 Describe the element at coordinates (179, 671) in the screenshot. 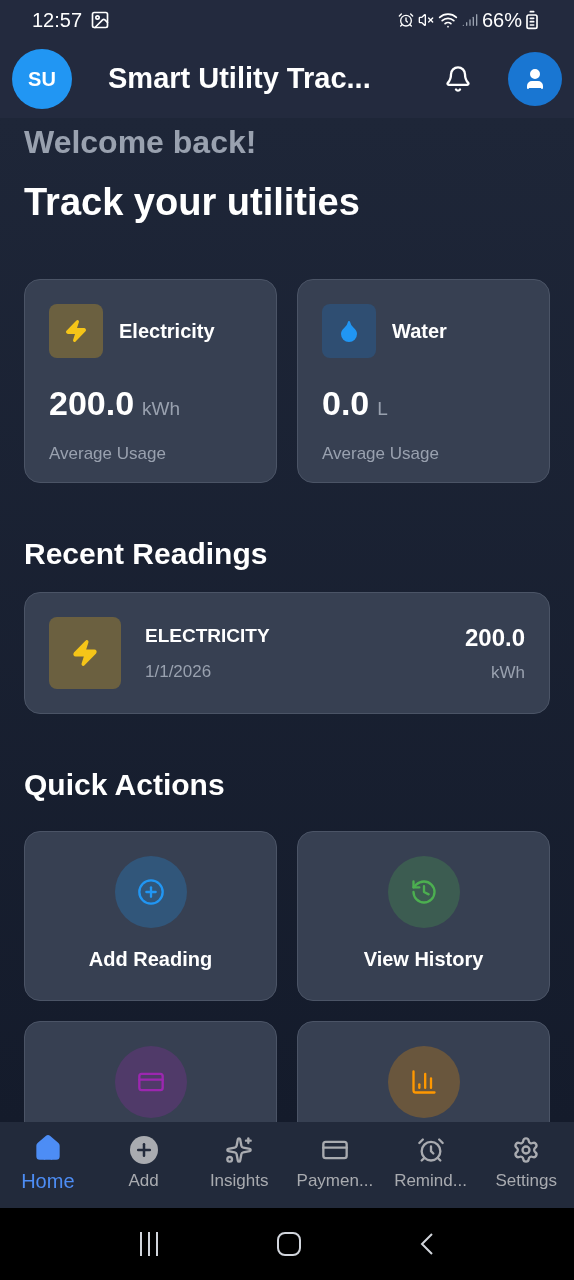

I see `reading-date: 1/1/2026` at that location.